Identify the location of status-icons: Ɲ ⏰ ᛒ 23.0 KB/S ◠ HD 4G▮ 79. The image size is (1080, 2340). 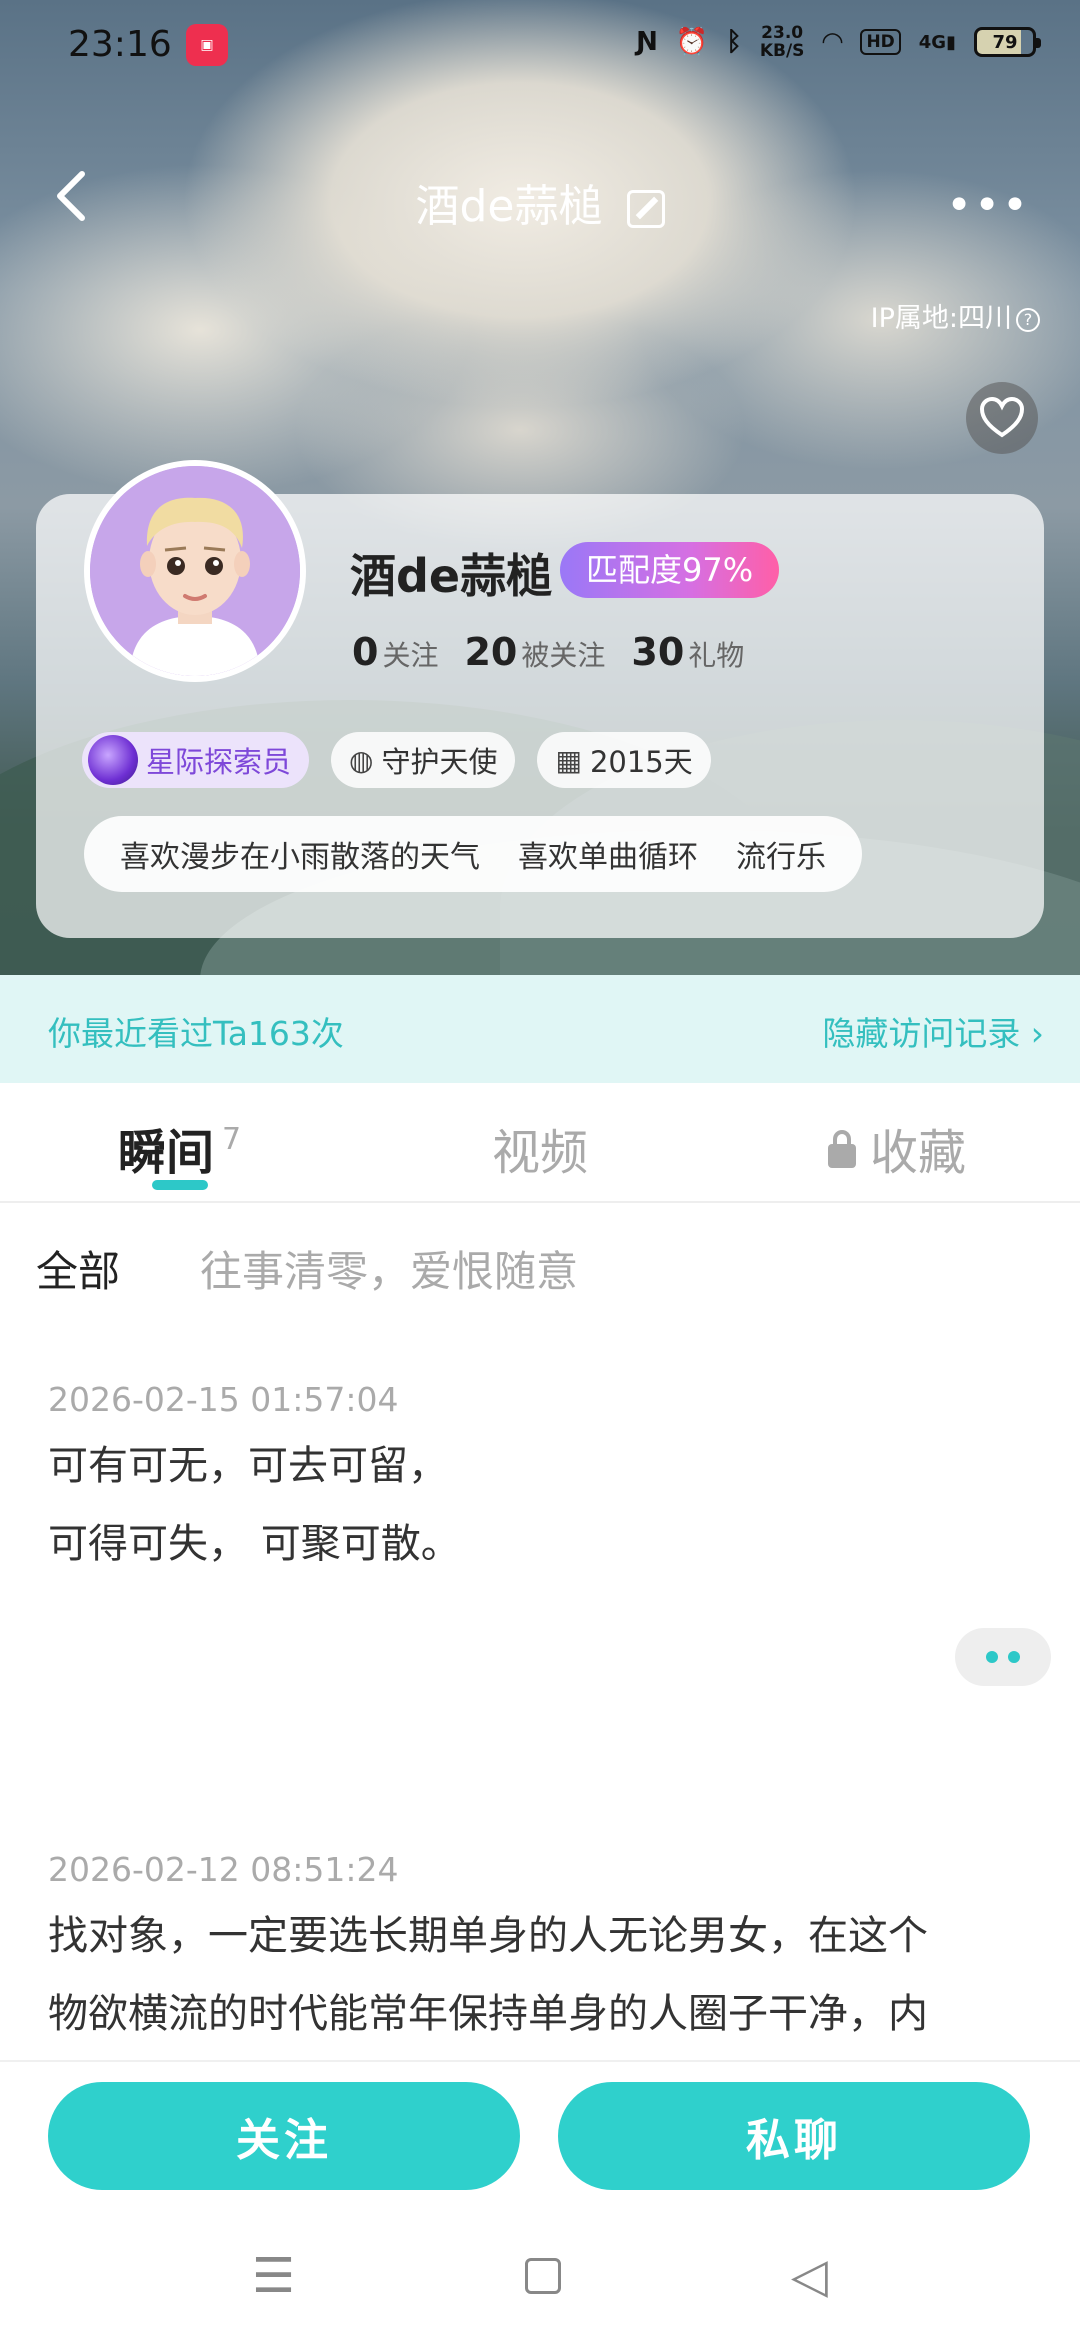
(838, 42).